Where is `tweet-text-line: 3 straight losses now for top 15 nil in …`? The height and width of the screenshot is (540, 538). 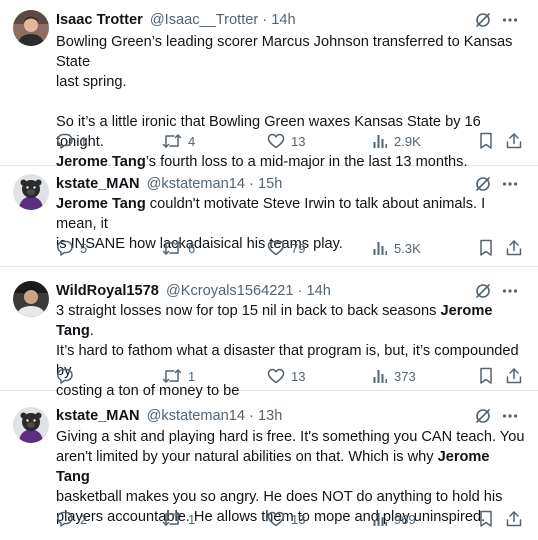
tweet-text-line: 3 straight losses now for top 15 nil in … is located at coordinates (291, 321).